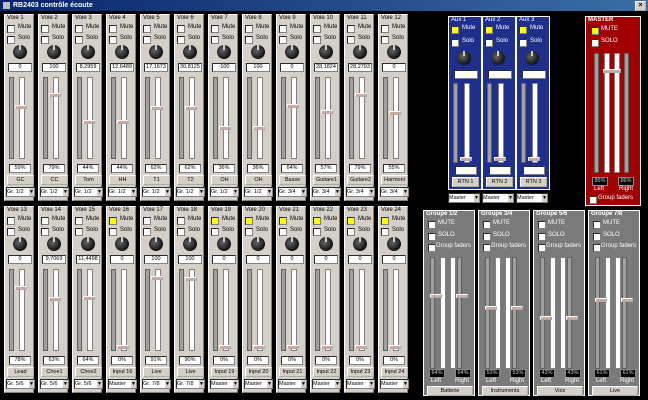 This screenshot has height=400, width=648. What do you see at coordinates (122, 372) in the screenshot?
I see `channel-label-button: Input 16` at bounding box center [122, 372].